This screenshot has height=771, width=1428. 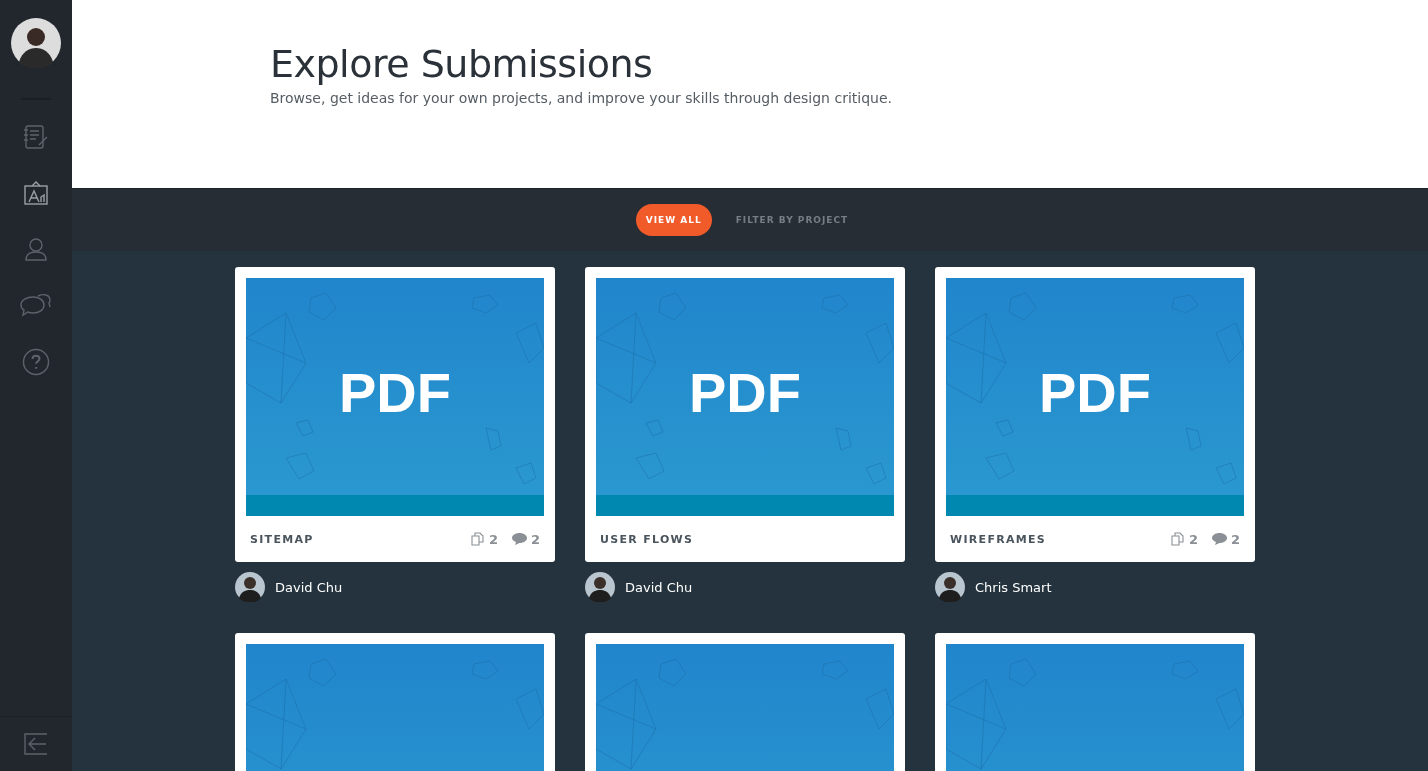 I want to click on page-title: Explore Submissions, so click(x=462, y=64).